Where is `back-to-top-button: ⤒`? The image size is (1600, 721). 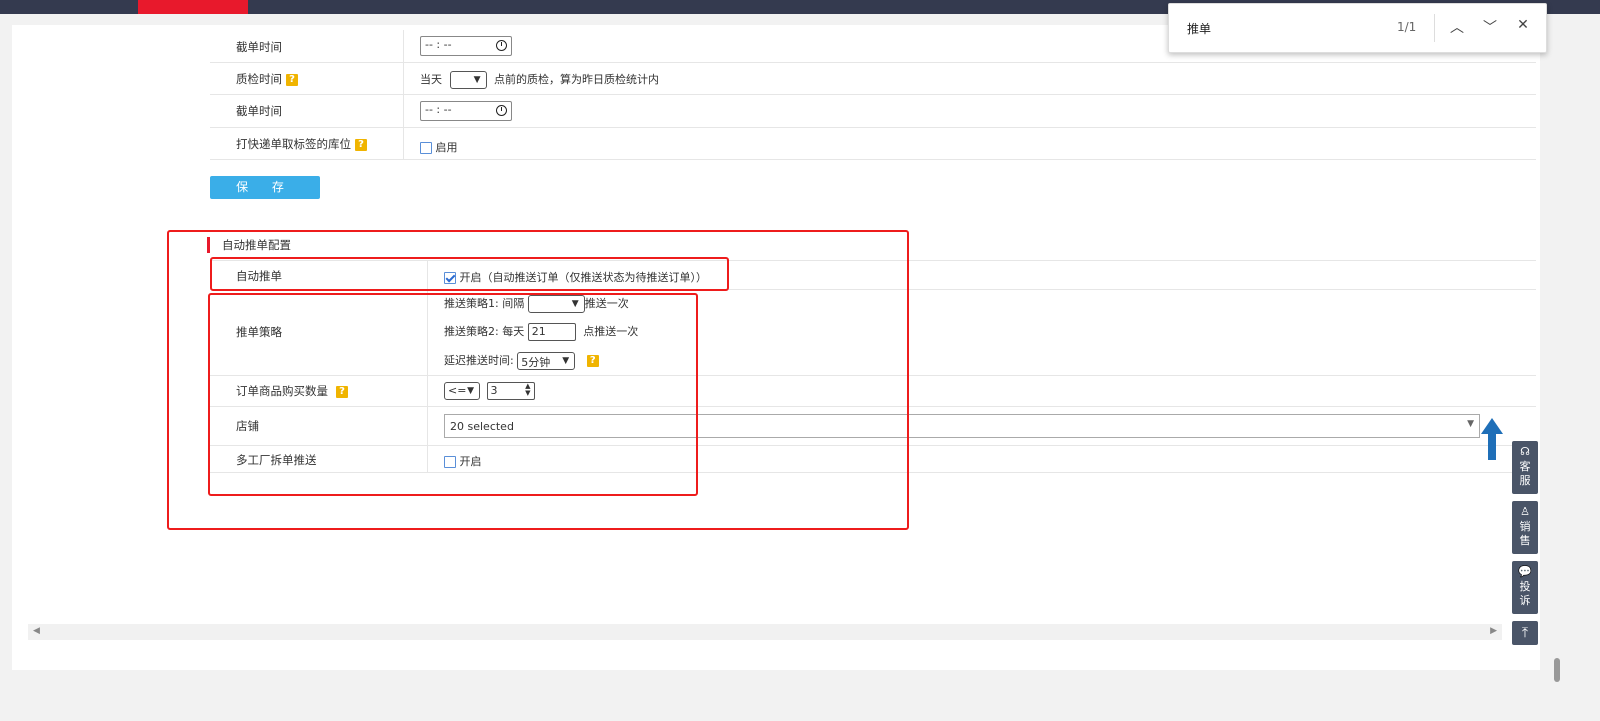 back-to-top-button: ⤒ is located at coordinates (1525, 633).